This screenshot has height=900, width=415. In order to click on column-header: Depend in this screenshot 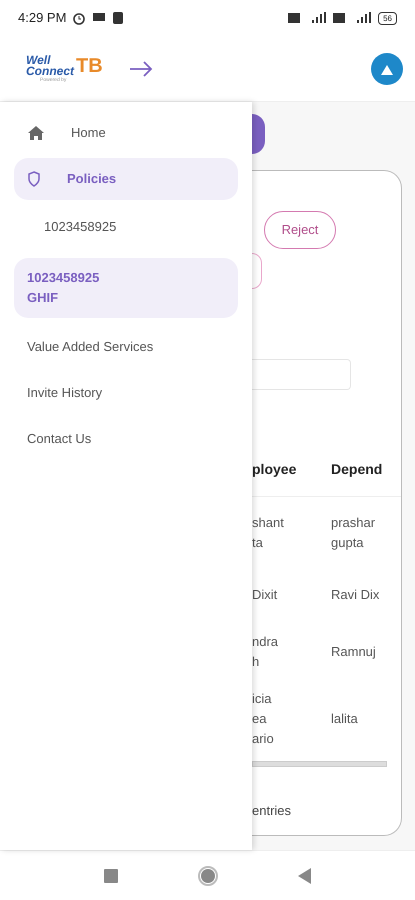, I will do `click(356, 469)`.